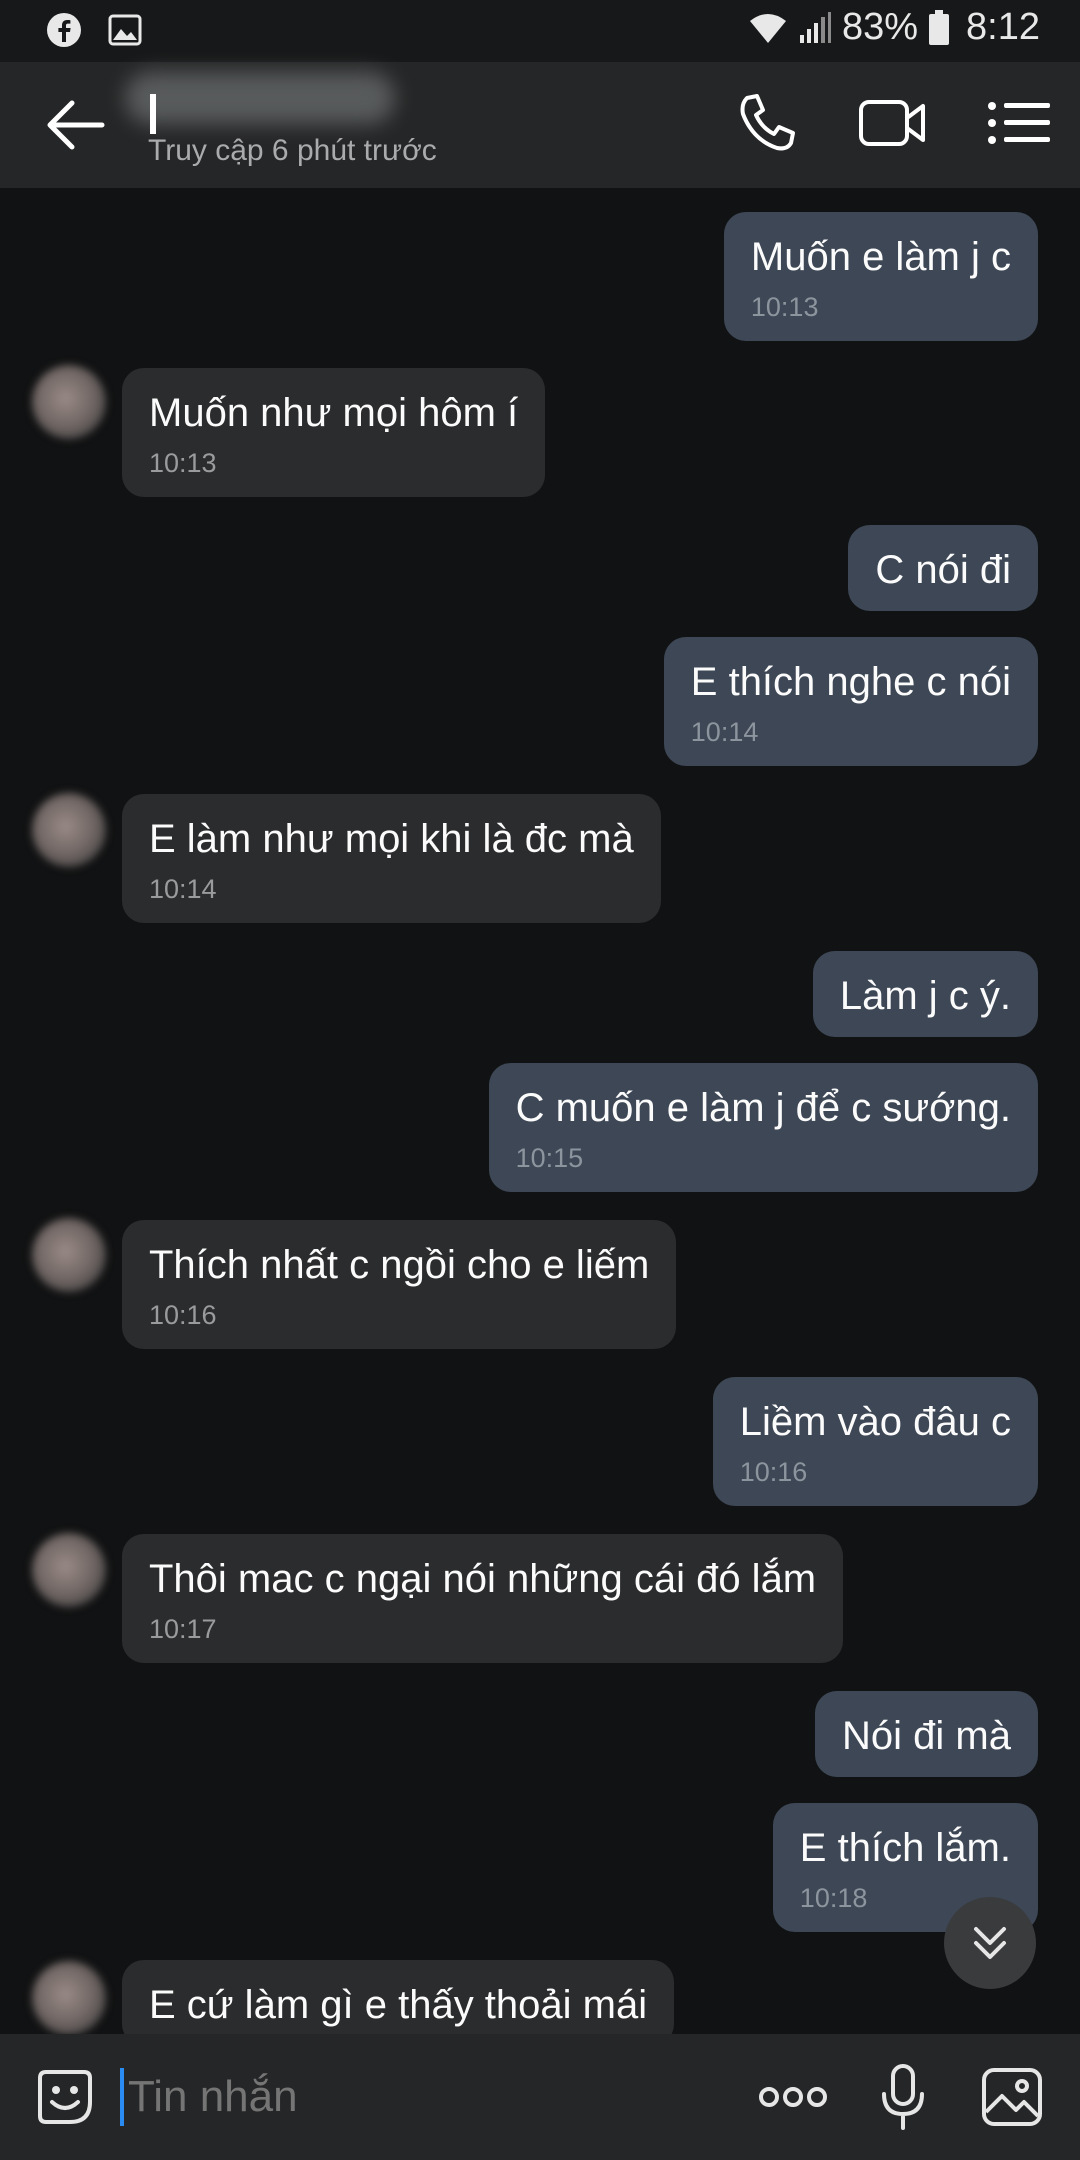 This screenshot has width=1080, height=2160. What do you see at coordinates (378, 2097) in the screenshot?
I see `message-input` at bounding box center [378, 2097].